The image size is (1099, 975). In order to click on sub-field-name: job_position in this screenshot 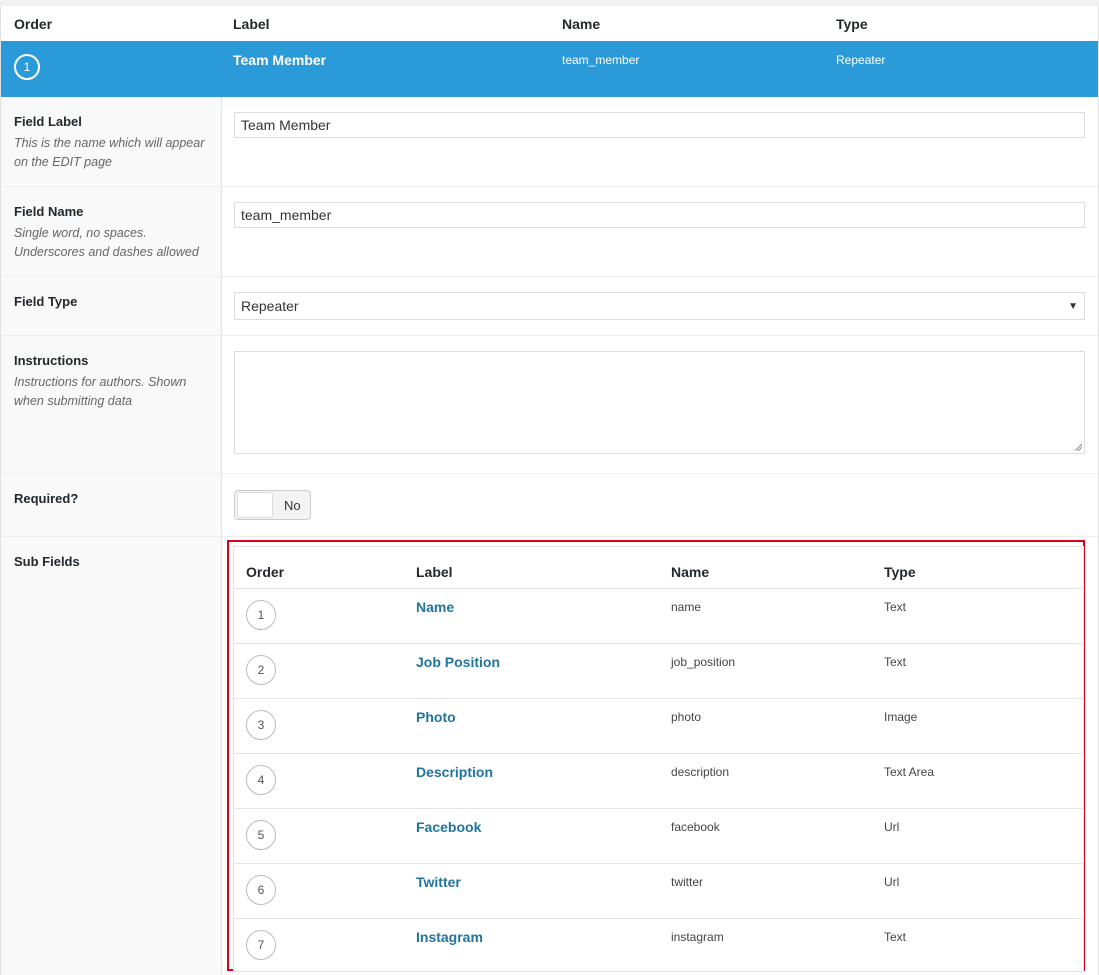, I will do `click(703, 662)`.